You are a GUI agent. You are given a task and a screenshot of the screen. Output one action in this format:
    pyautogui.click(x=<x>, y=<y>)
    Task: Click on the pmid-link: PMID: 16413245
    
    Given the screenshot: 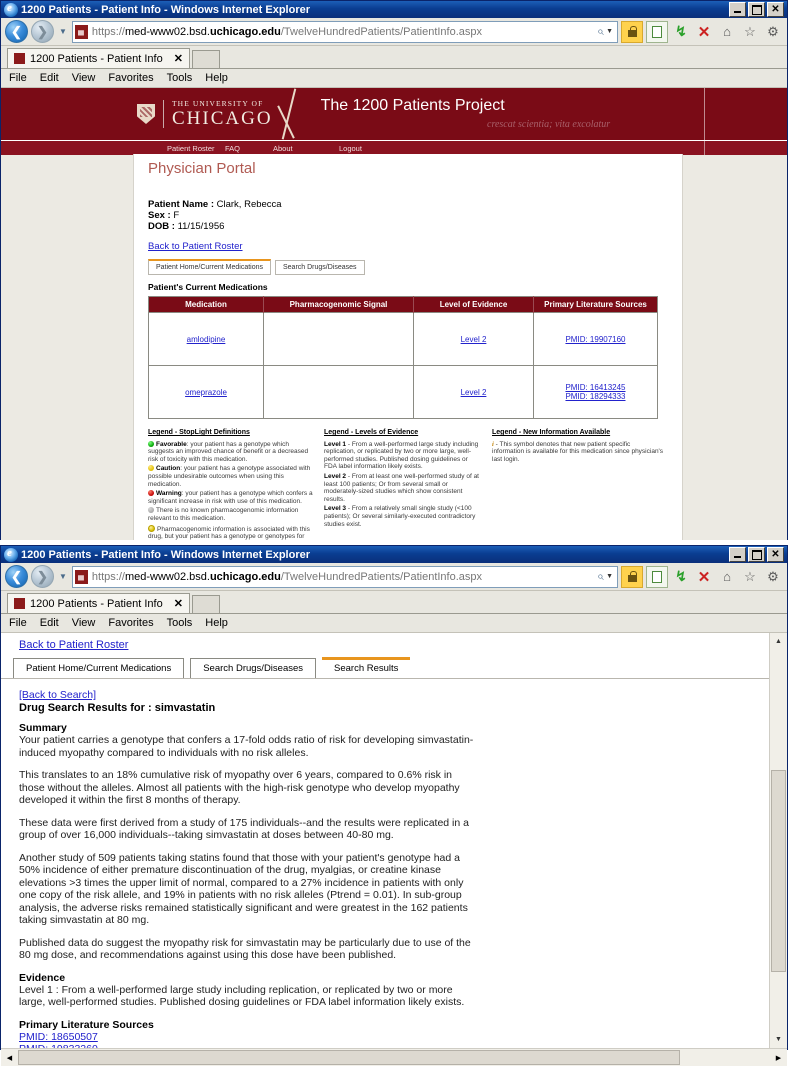 What is the action you would take?
    pyautogui.click(x=595, y=387)
    